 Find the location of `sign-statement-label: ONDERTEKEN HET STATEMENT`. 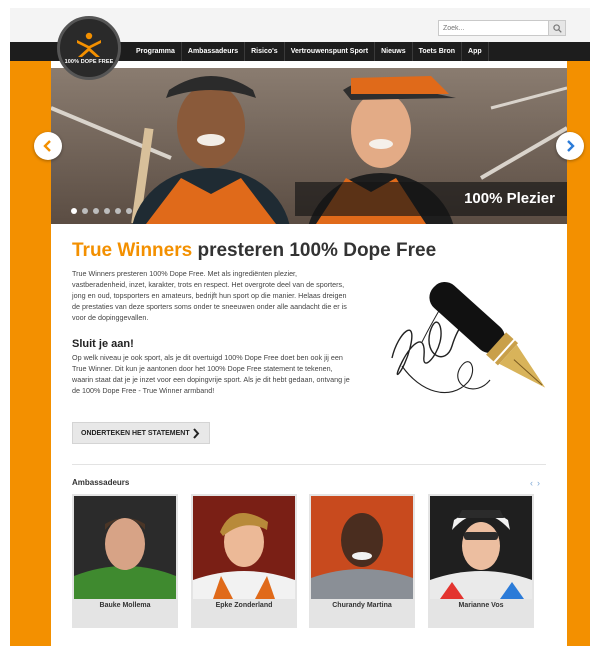

sign-statement-label: ONDERTEKEN HET STATEMENT is located at coordinates (135, 433).